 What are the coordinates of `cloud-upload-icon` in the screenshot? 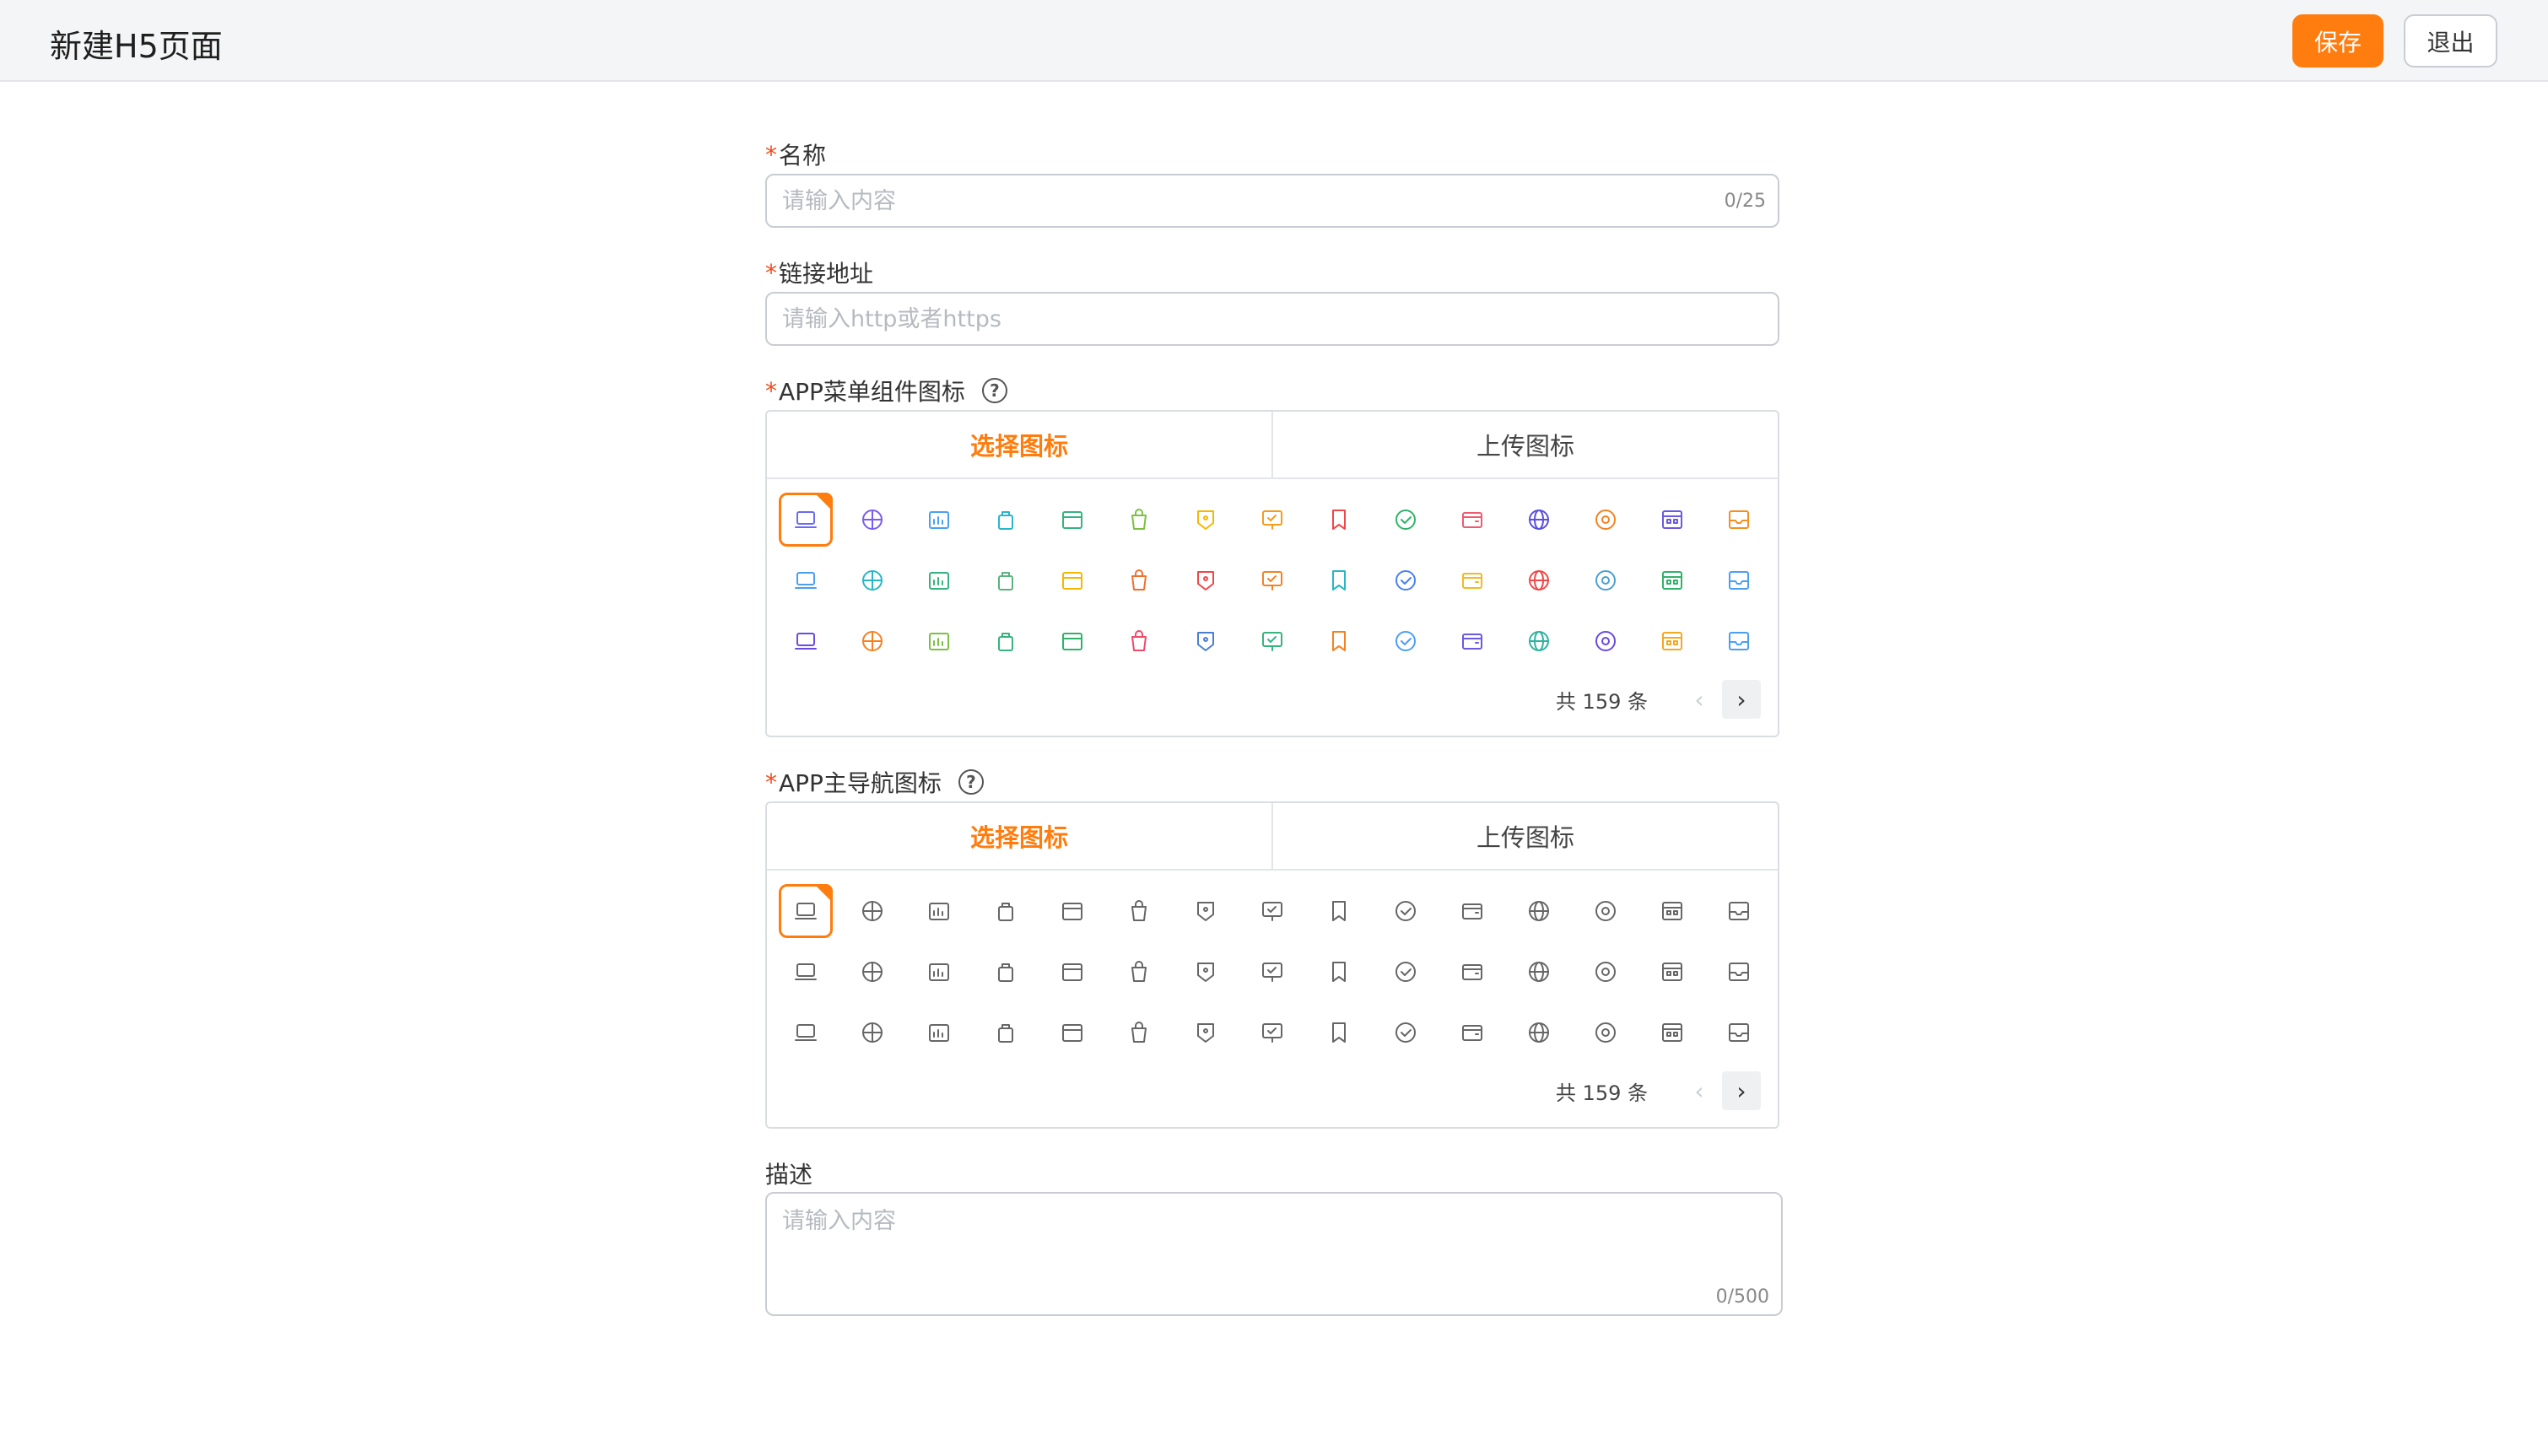 It's located at (1206, 641).